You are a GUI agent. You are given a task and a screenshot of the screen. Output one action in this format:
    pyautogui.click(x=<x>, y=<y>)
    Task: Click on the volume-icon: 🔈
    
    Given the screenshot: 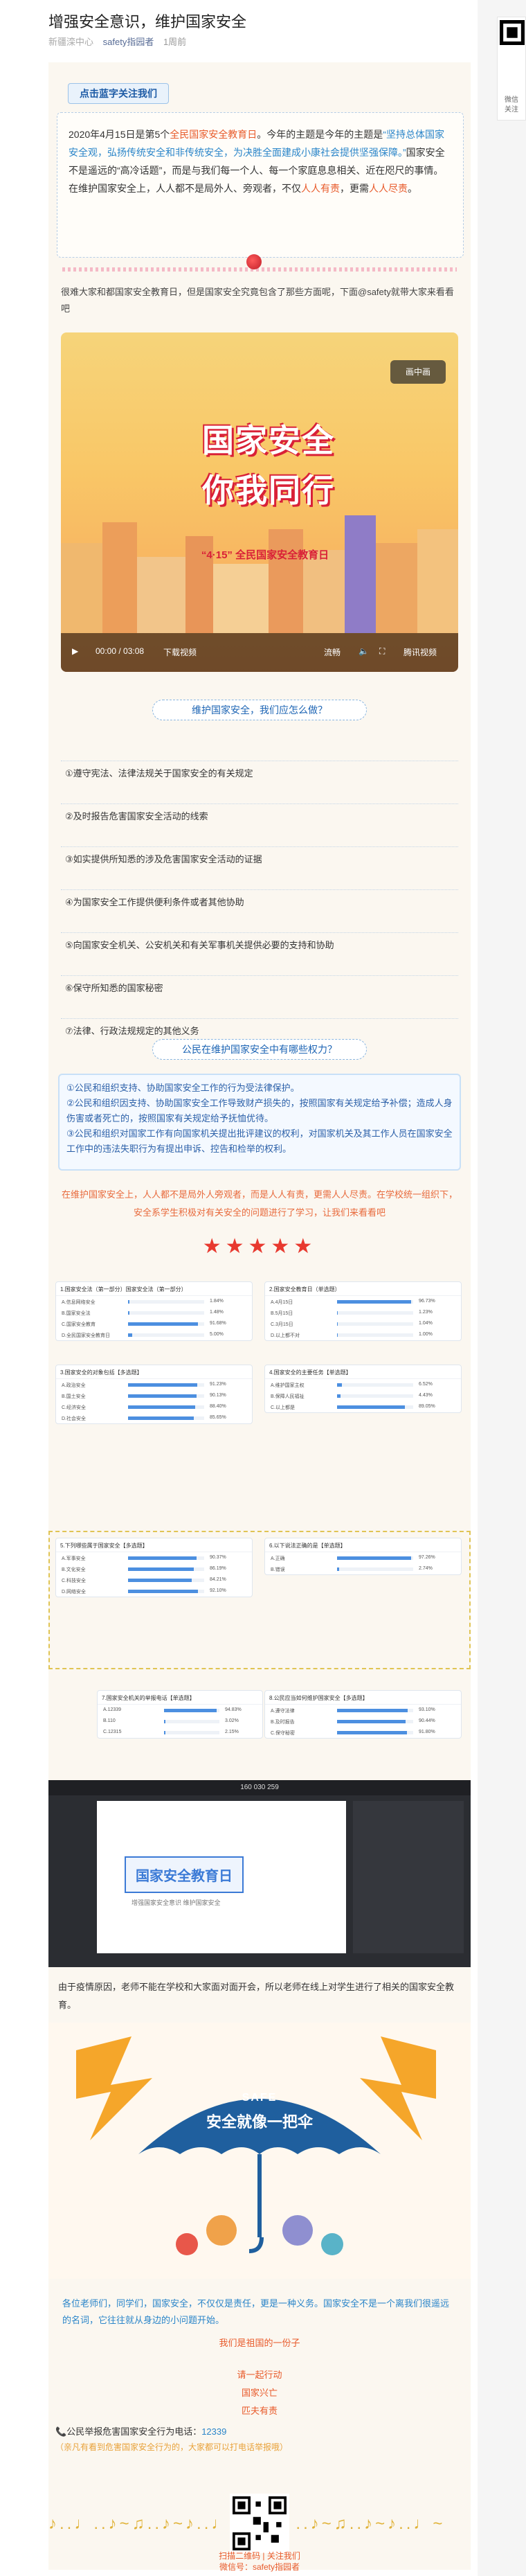 What is the action you would take?
    pyautogui.click(x=364, y=651)
    